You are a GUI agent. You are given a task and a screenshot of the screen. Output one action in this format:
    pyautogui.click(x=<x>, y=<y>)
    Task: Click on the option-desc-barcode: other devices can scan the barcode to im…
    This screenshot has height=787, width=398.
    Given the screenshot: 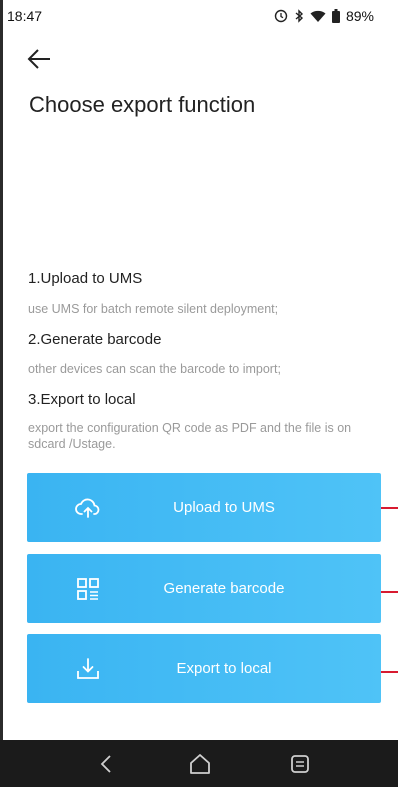 What is the action you would take?
    pyautogui.click(x=154, y=369)
    